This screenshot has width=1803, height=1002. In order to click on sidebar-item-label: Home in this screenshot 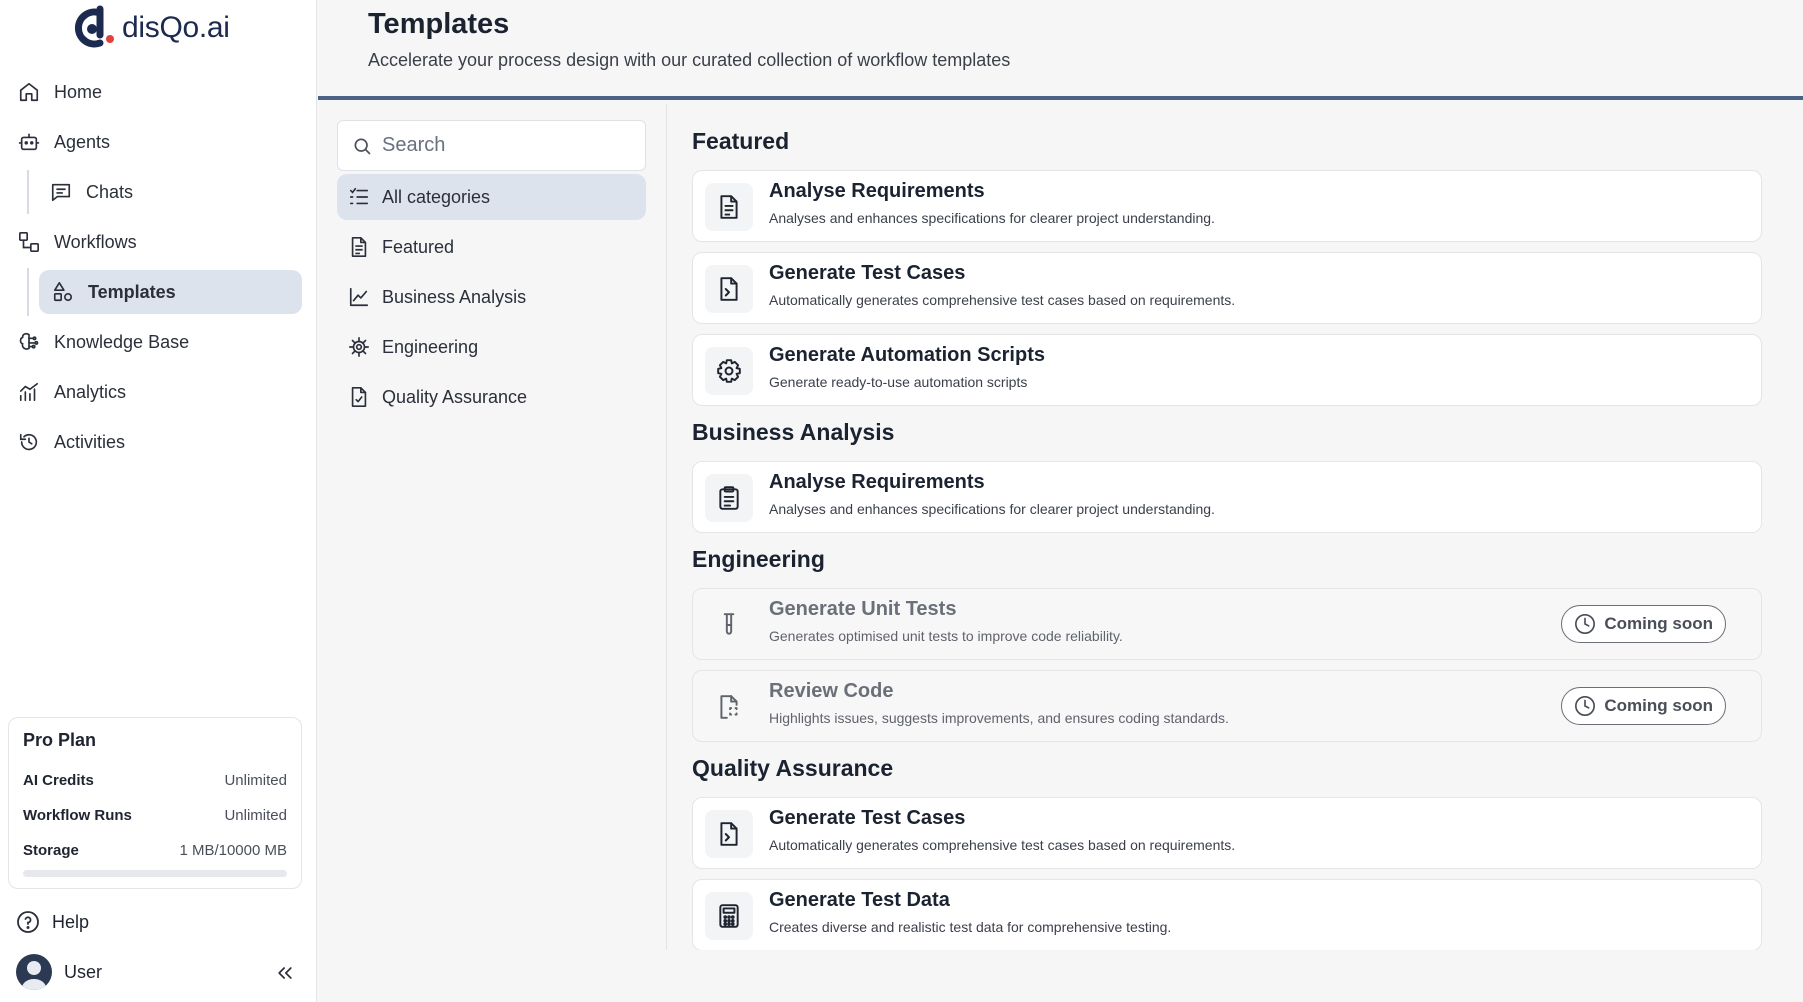, I will do `click(78, 91)`.